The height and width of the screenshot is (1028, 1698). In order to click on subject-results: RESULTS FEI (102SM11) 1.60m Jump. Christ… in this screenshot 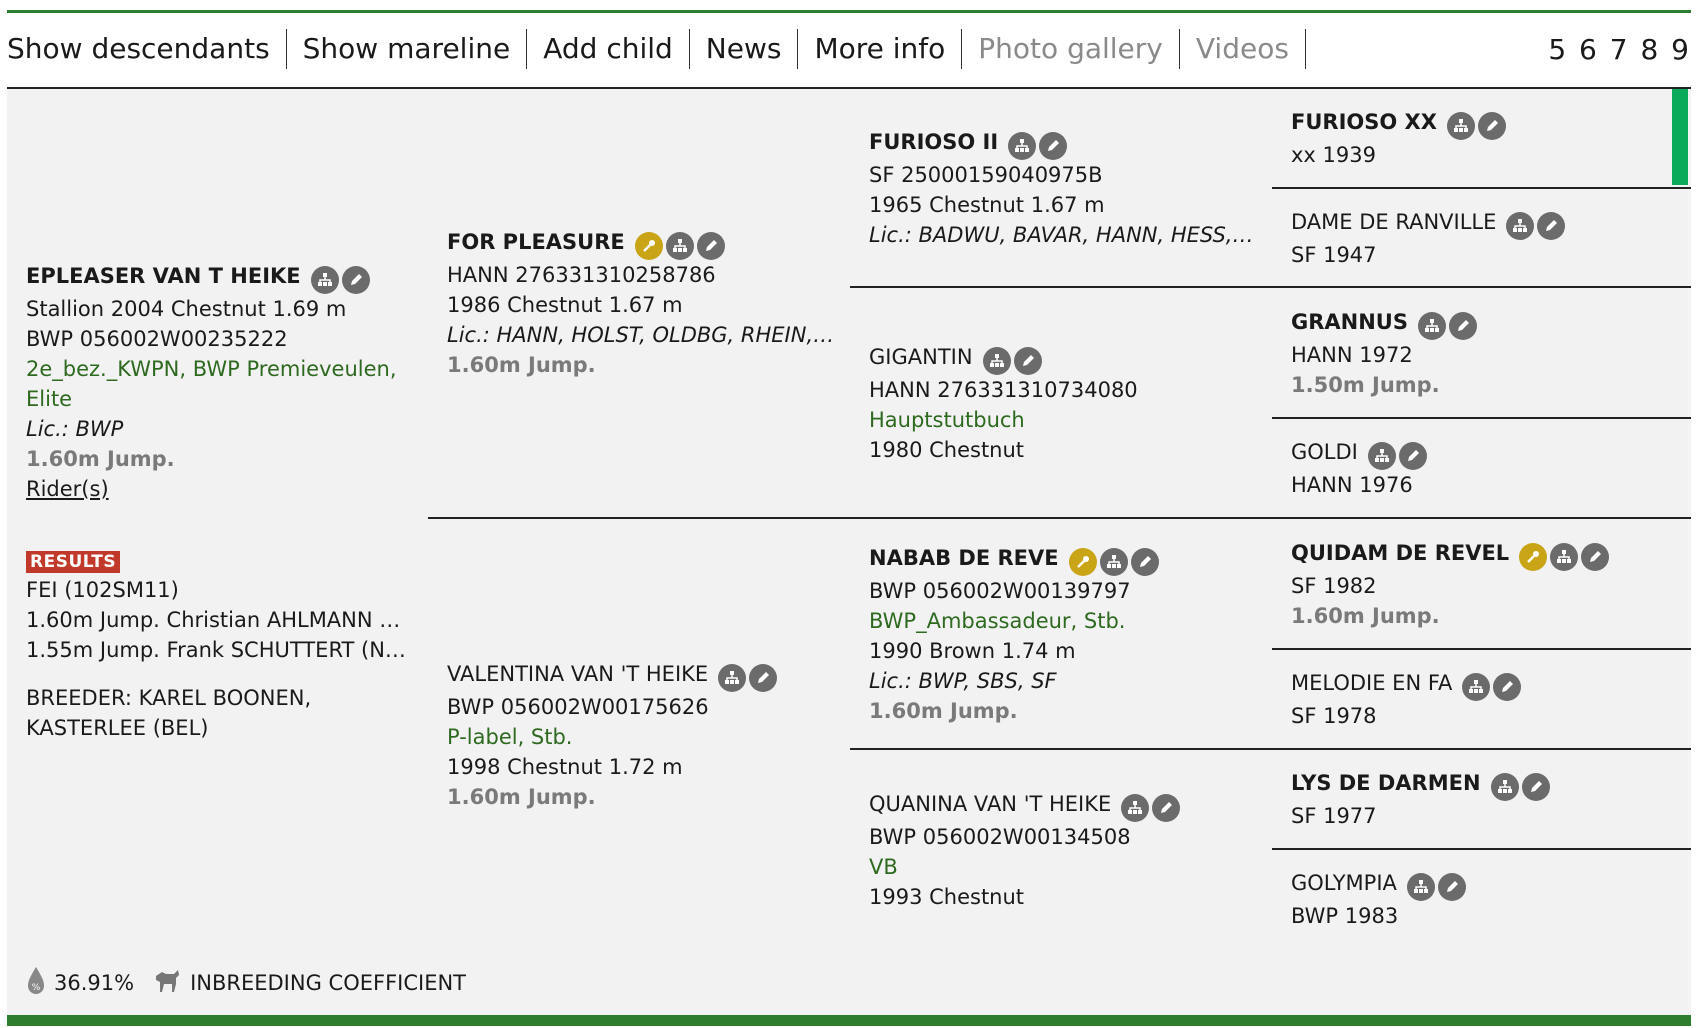, I will do `click(216, 644)`.